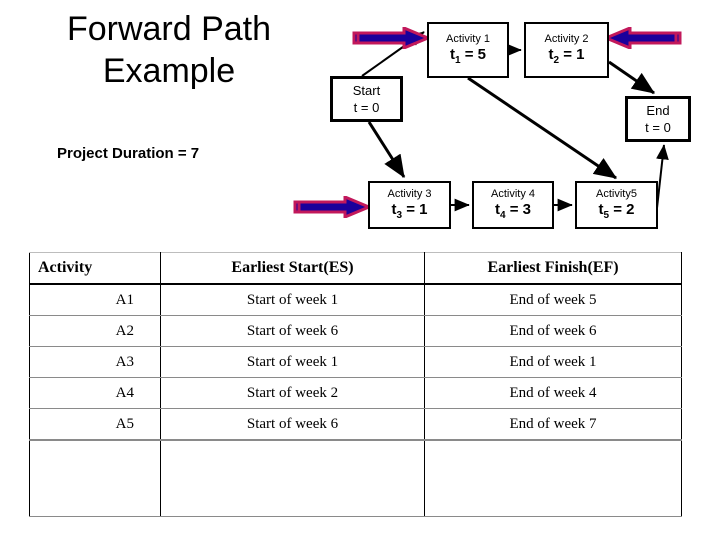 The height and width of the screenshot is (540, 720). What do you see at coordinates (553, 478) in the screenshot?
I see `cell-earliest-finish` at bounding box center [553, 478].